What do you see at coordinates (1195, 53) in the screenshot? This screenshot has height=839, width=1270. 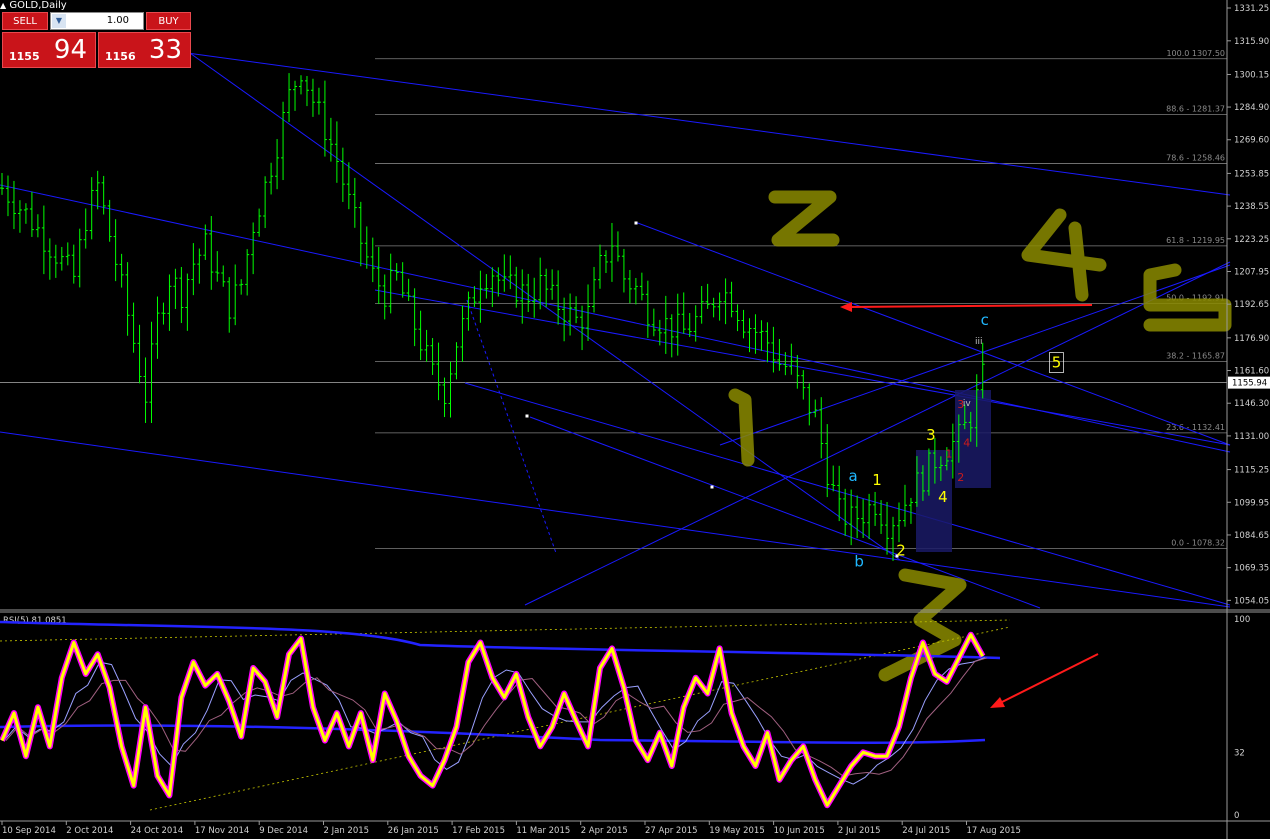 I see `fib-label: 100.0 1307.50` at bounding box center [1195, 53].